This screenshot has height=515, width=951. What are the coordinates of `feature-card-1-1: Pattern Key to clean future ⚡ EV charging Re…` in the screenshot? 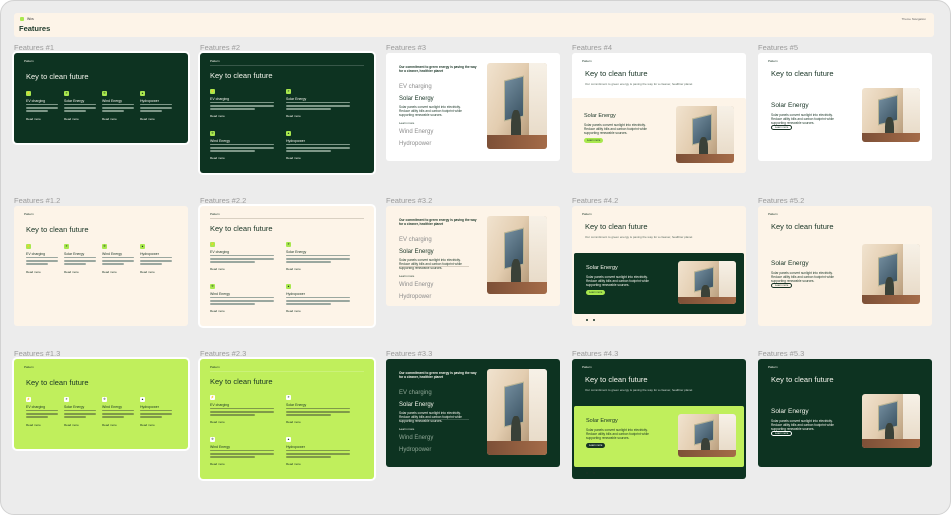 It's located at (101, 98).